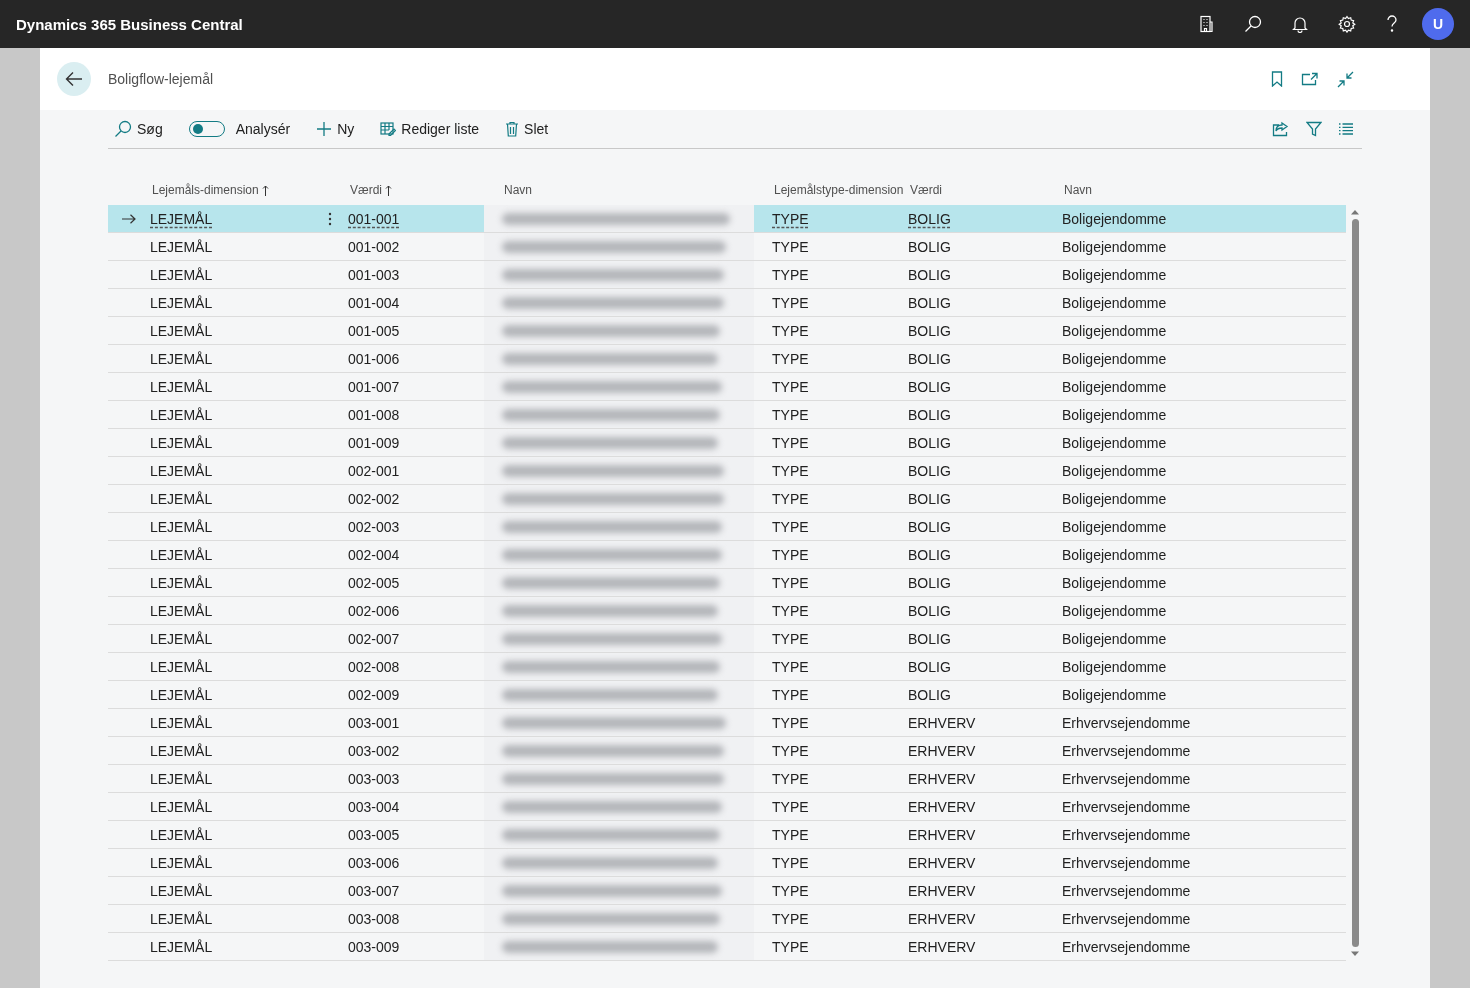 This screenshot has width=1470, height=988. I want to click on table-row: LEJEMÅL 002-006 TYPE BOLIG Boligejendomme, so click(727, 611).